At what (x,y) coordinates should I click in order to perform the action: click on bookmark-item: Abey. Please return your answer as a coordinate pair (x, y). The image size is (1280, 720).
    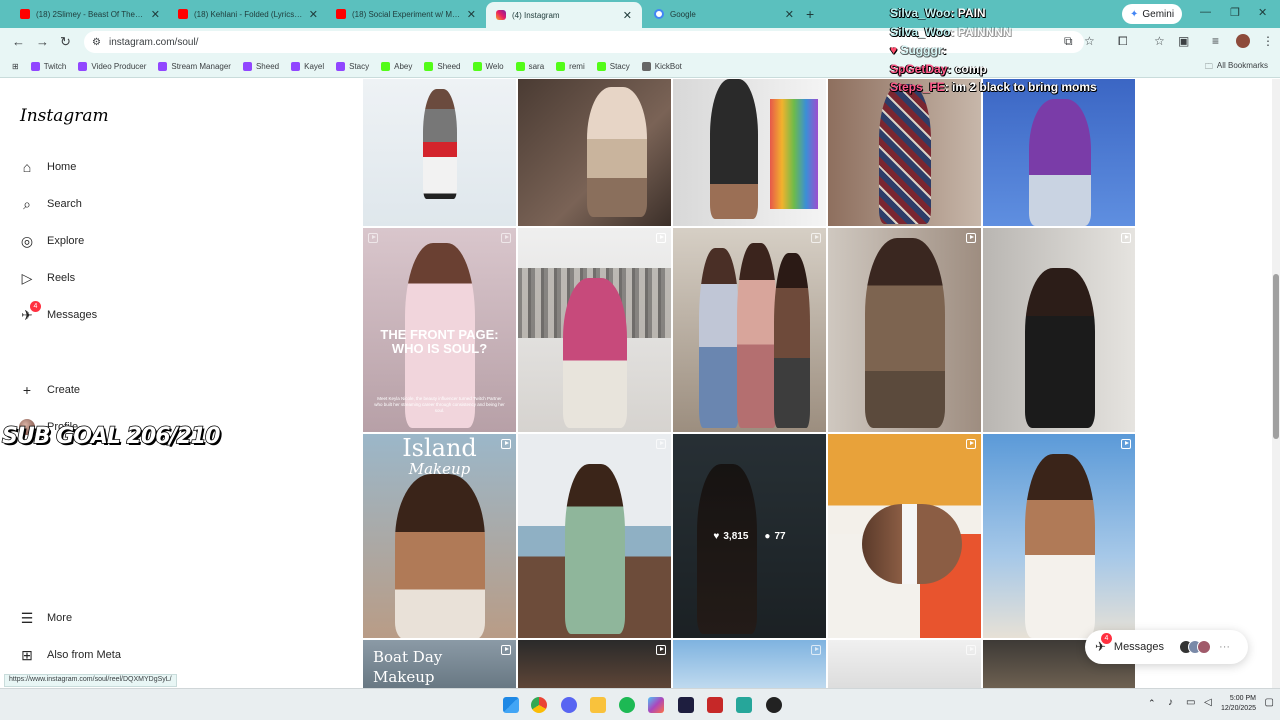
    Looking at the image, I should click on (396, 66).